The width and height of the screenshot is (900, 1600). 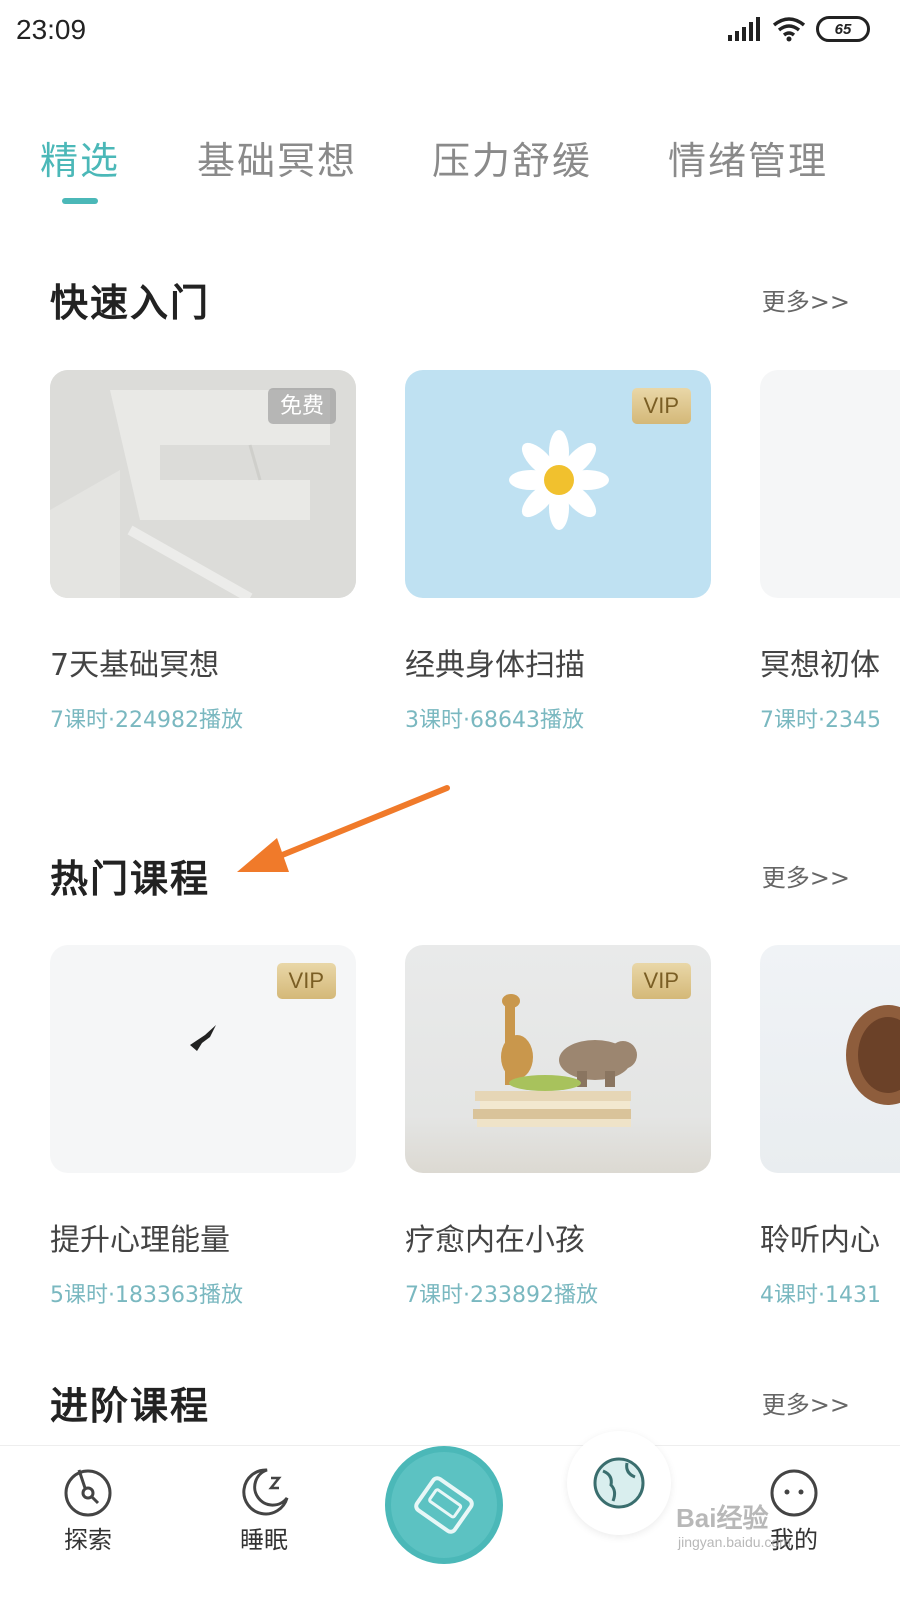 I want to click on course-card: VIP 疗愈内在小孩 7课时·233892播放, so click(x=558, y=1127).